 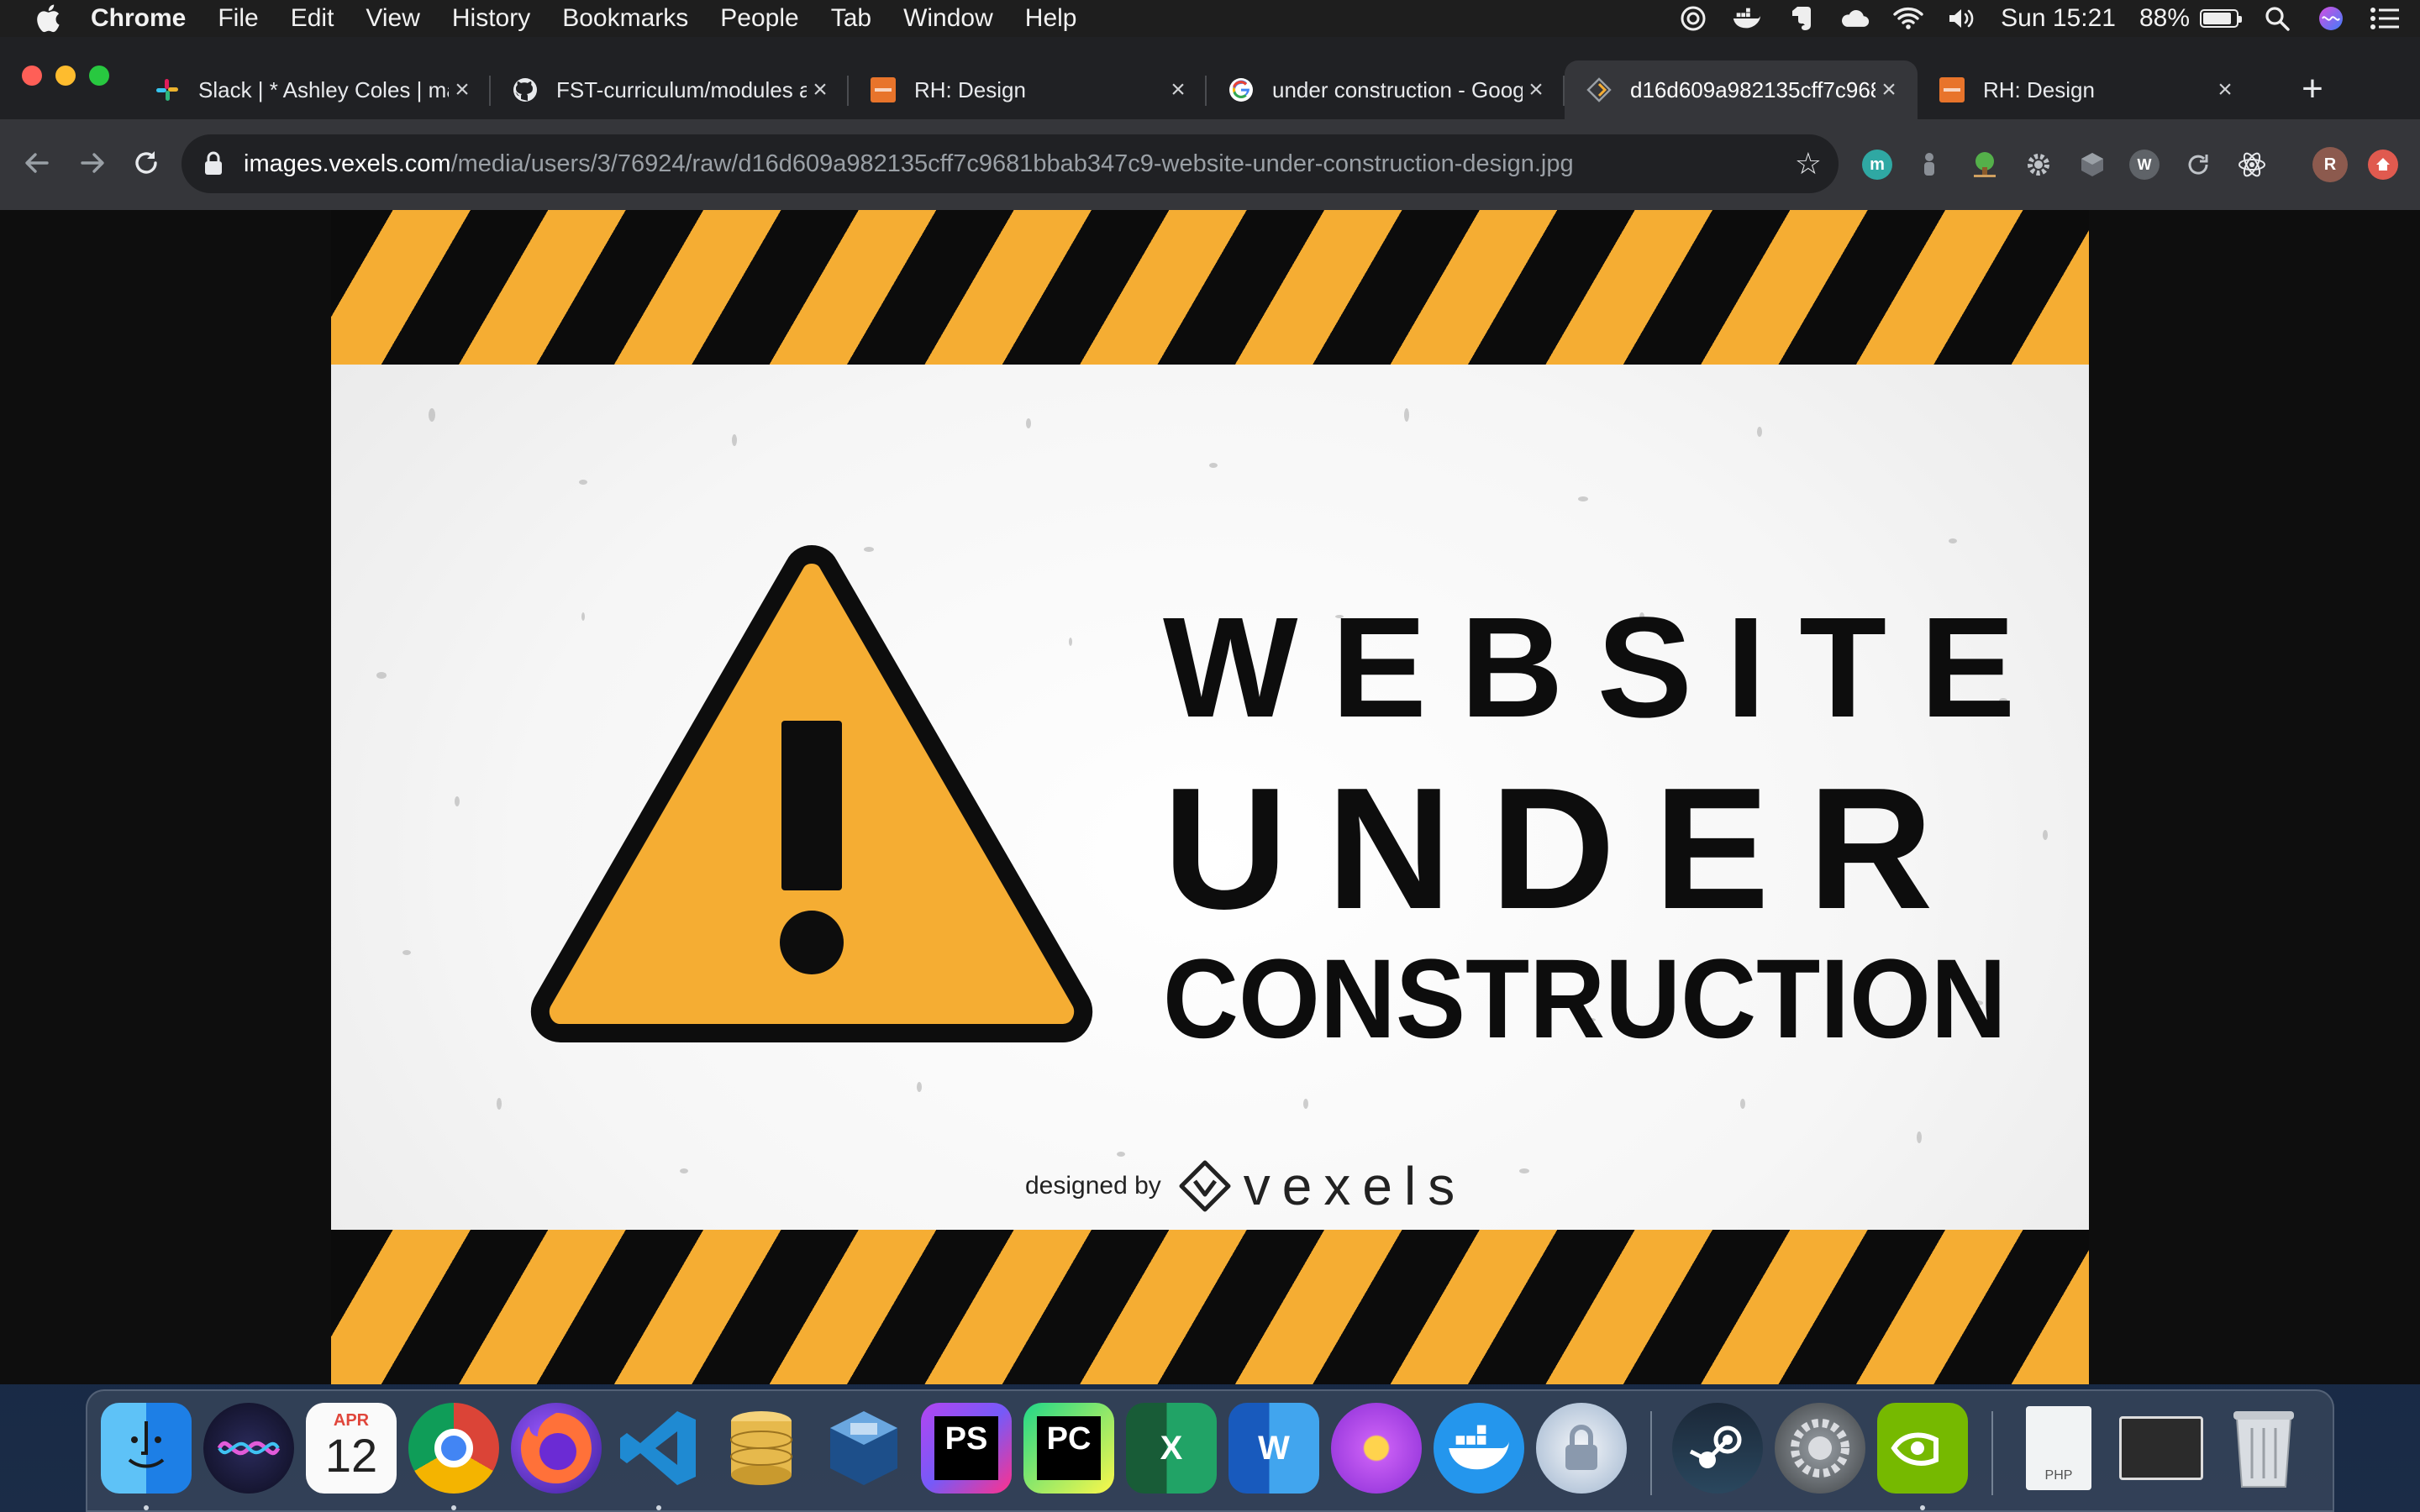 What do you see at coordinates (1377, 1448) in the screenshot?
I see `flower-app-icon` at bounding box center [1377, 1448].